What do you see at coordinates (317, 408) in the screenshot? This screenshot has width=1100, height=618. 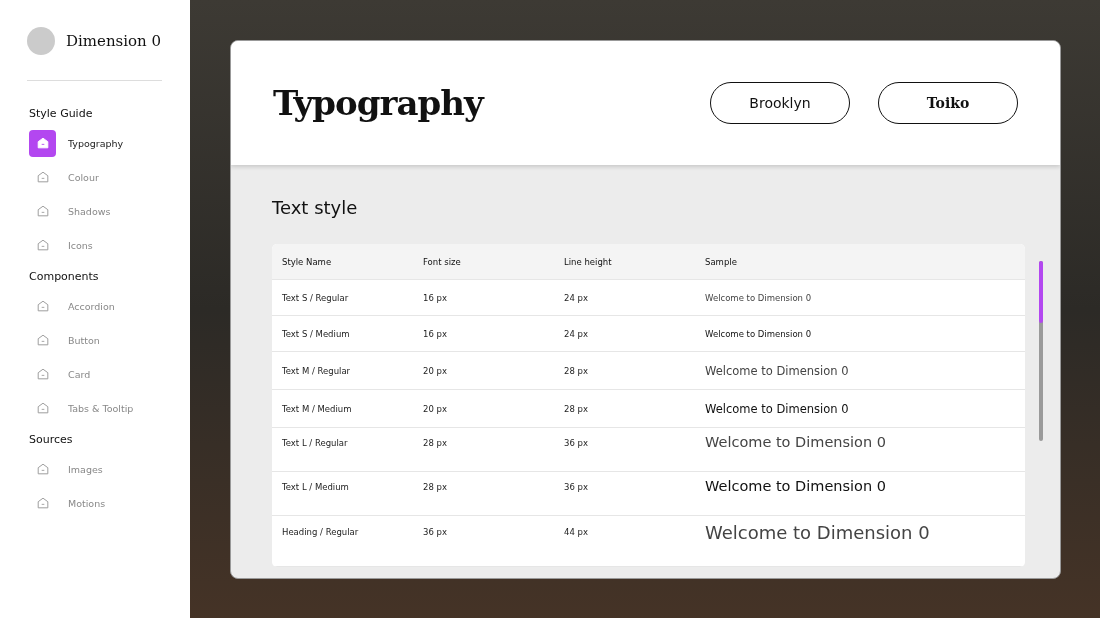 I see `table-cell-text: Text M / Medium` at bounding box center [317, 408].